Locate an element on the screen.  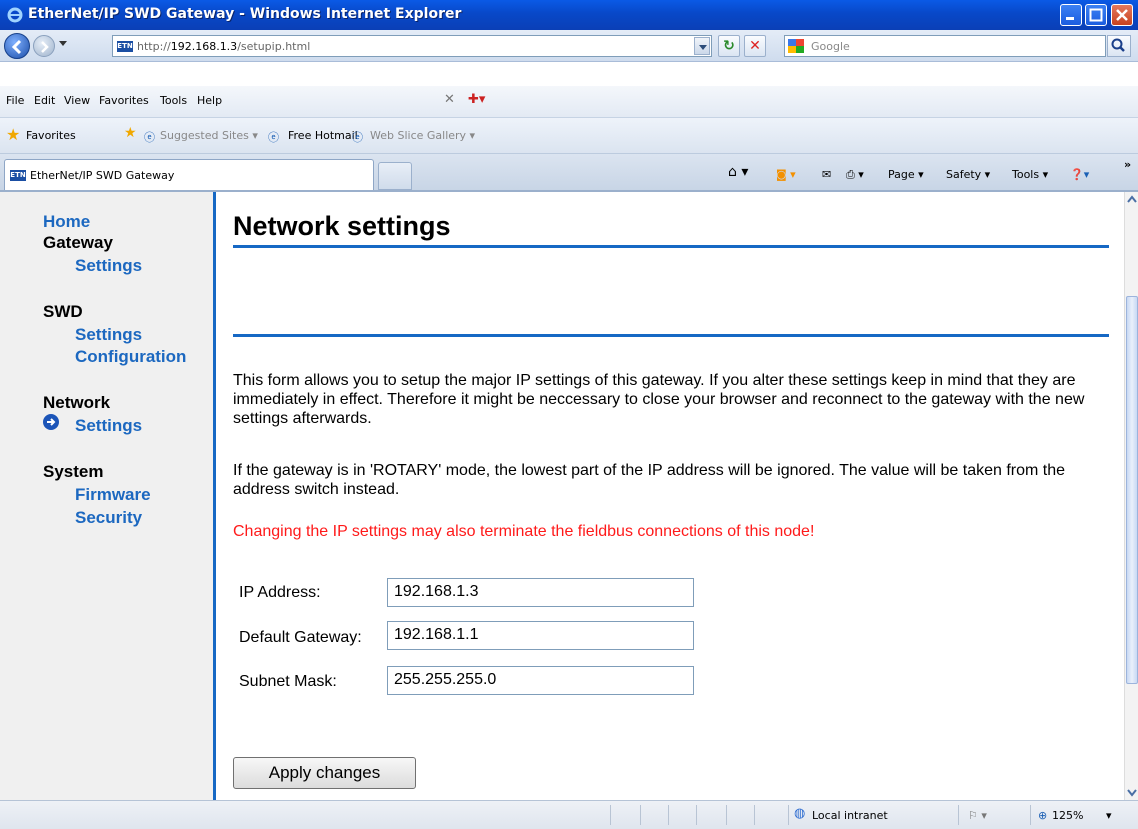
page-title: Network settings is located at coordinates (342, 226).